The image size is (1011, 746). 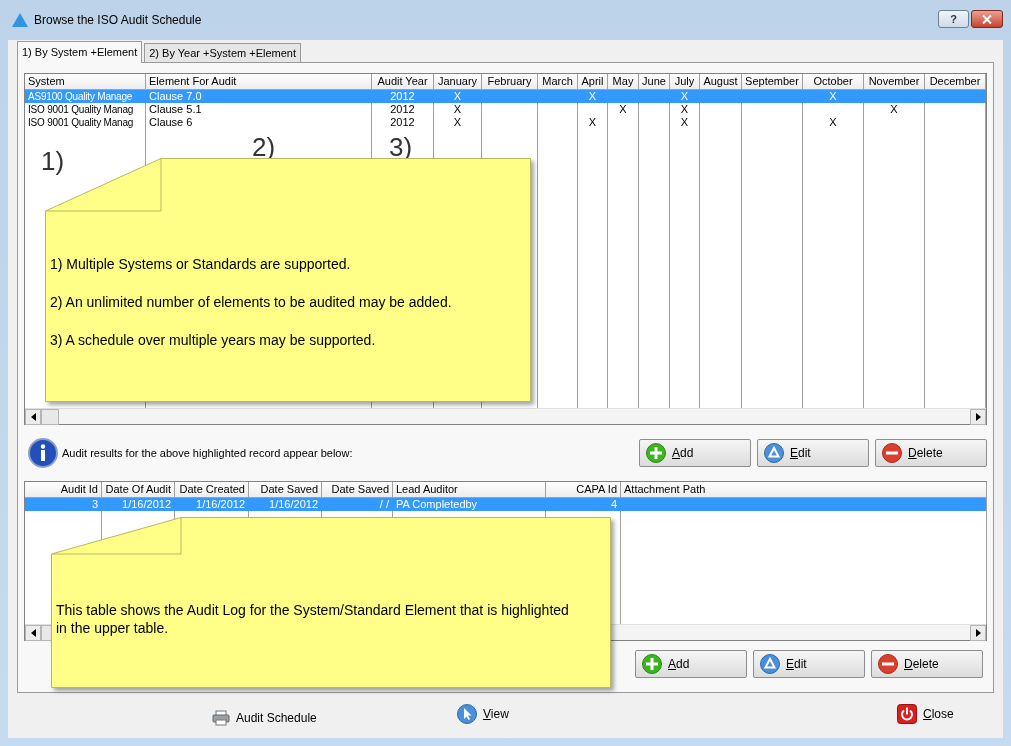 What do you see at coordinates (85, 82) in the screenshot?
I see `column-header: System` at bounding box center [85, 82].